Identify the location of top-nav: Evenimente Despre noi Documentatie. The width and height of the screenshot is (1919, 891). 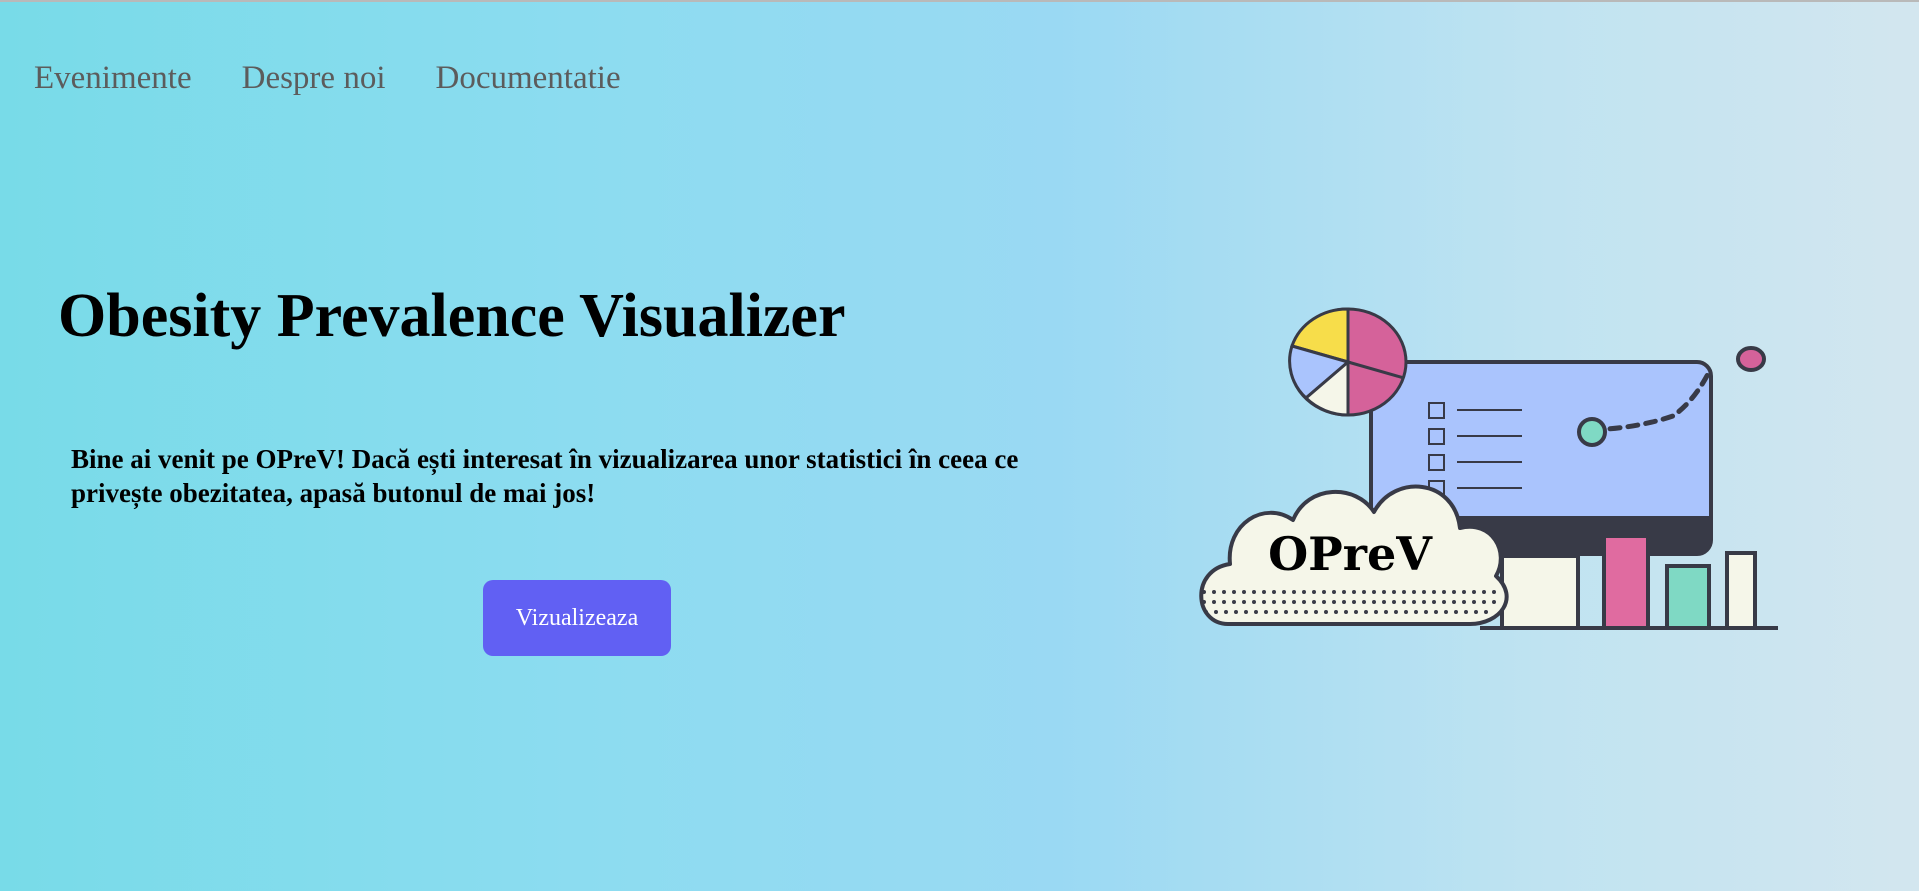
(327, 78).